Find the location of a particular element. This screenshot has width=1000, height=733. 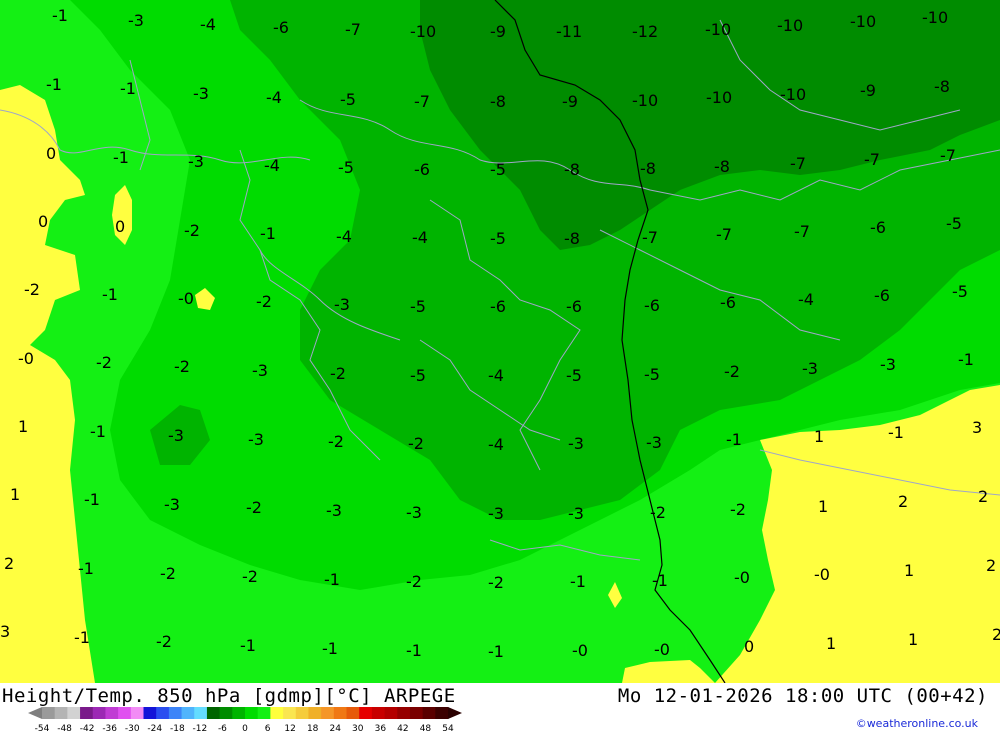

legend-tick-label: -42 is located at coordinates (87, 728).